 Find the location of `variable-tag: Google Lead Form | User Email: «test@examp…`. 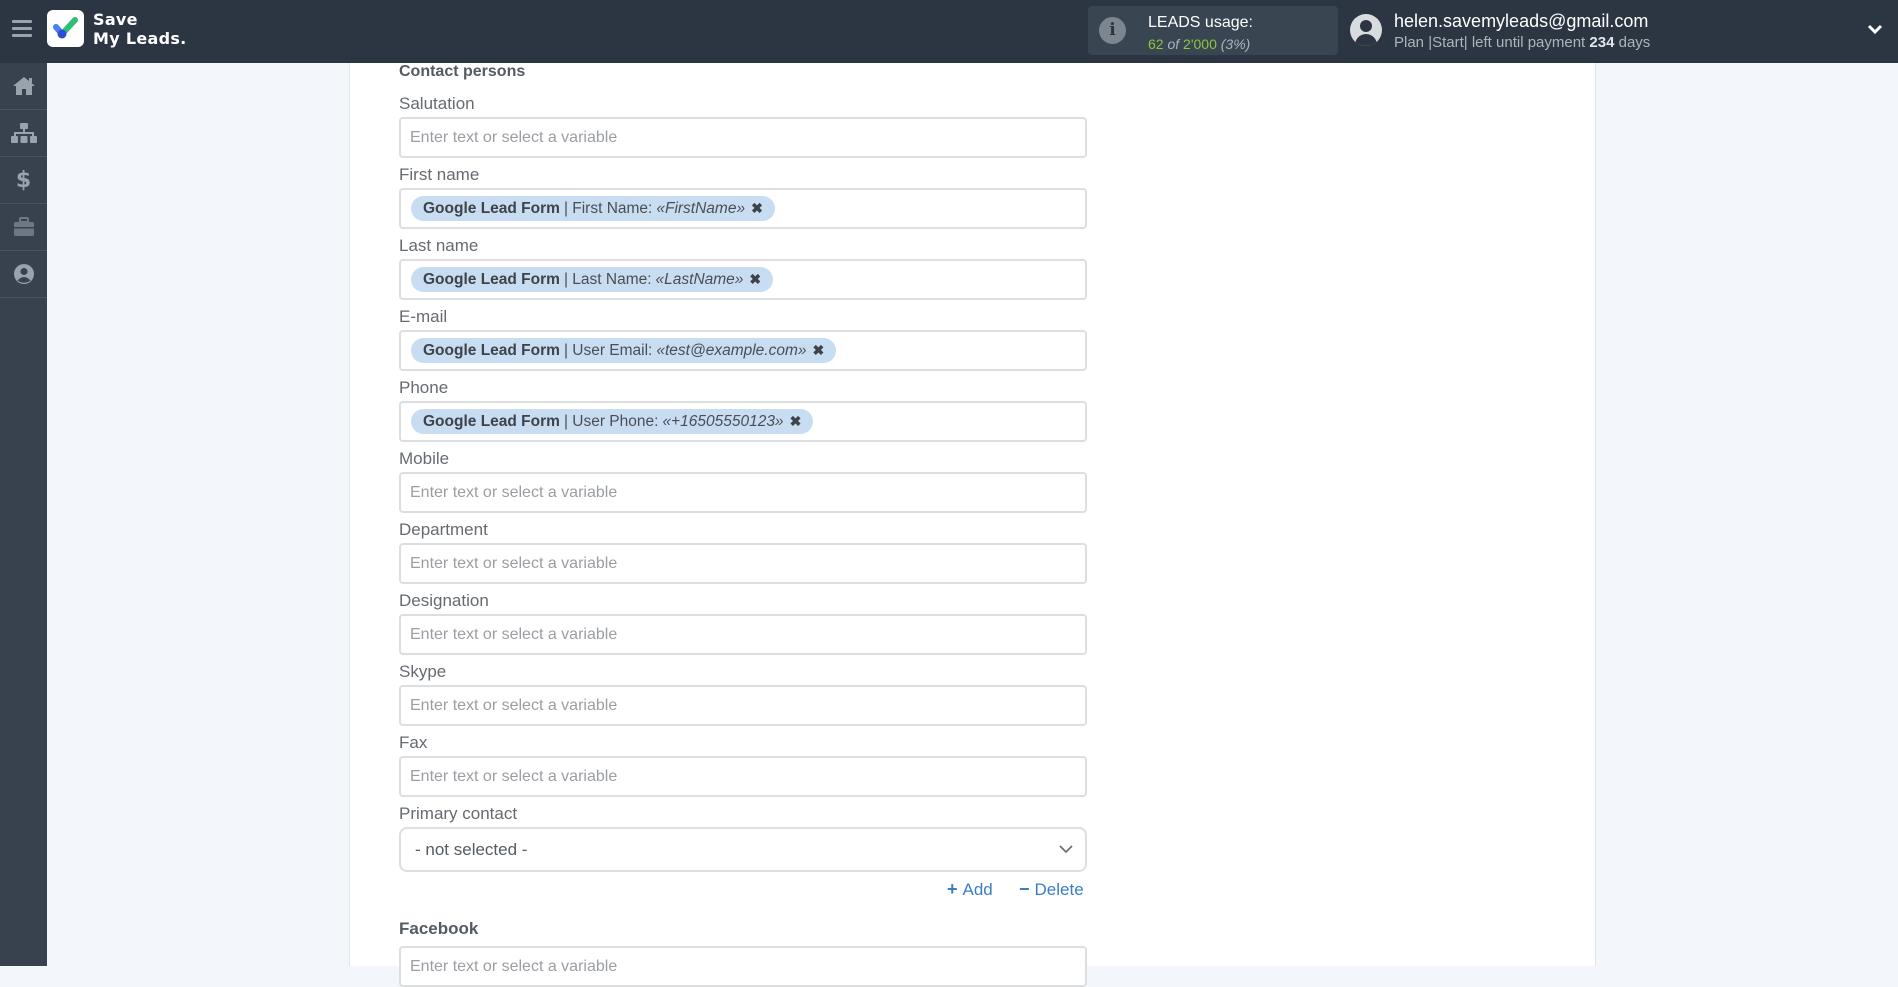

variable-tag: Google Lead Form | User Email: «test@examp… is located at coordinates (624, 350).